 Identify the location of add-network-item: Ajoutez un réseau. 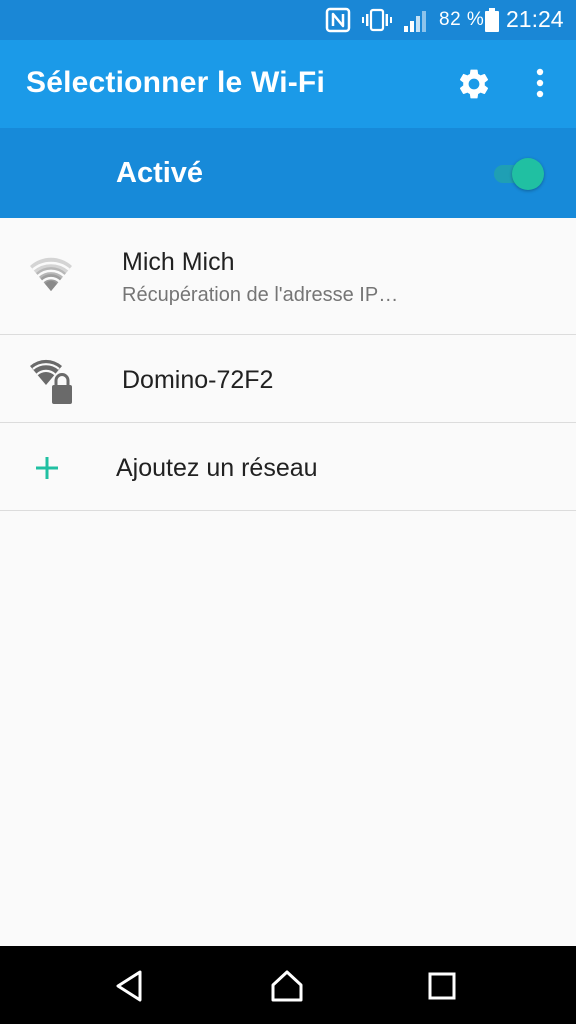
(288, 467).